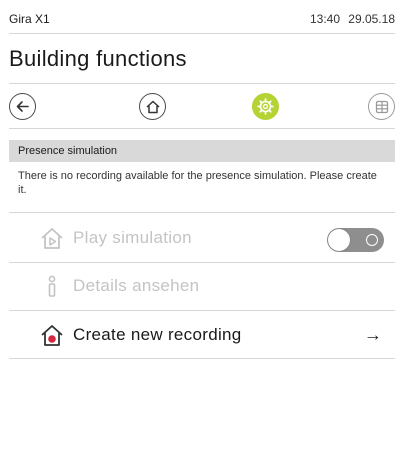 The width and height of the screenshot is (406, 450). What do you see at coordinates (202, 106) in the screenshot?
I see `nav-bar` at bounding box center [202, 106].